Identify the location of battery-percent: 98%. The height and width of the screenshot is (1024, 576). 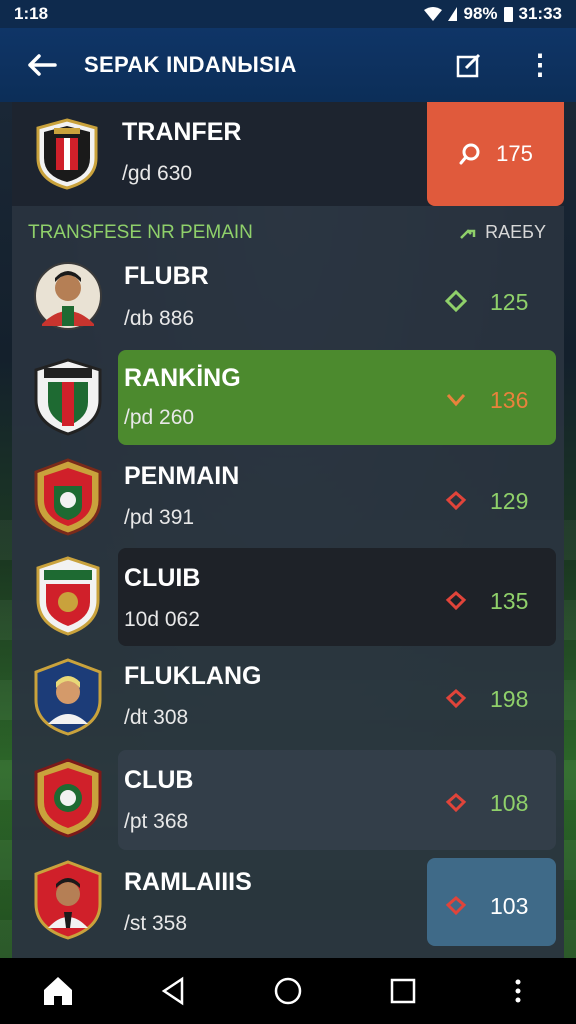
(480, 13).